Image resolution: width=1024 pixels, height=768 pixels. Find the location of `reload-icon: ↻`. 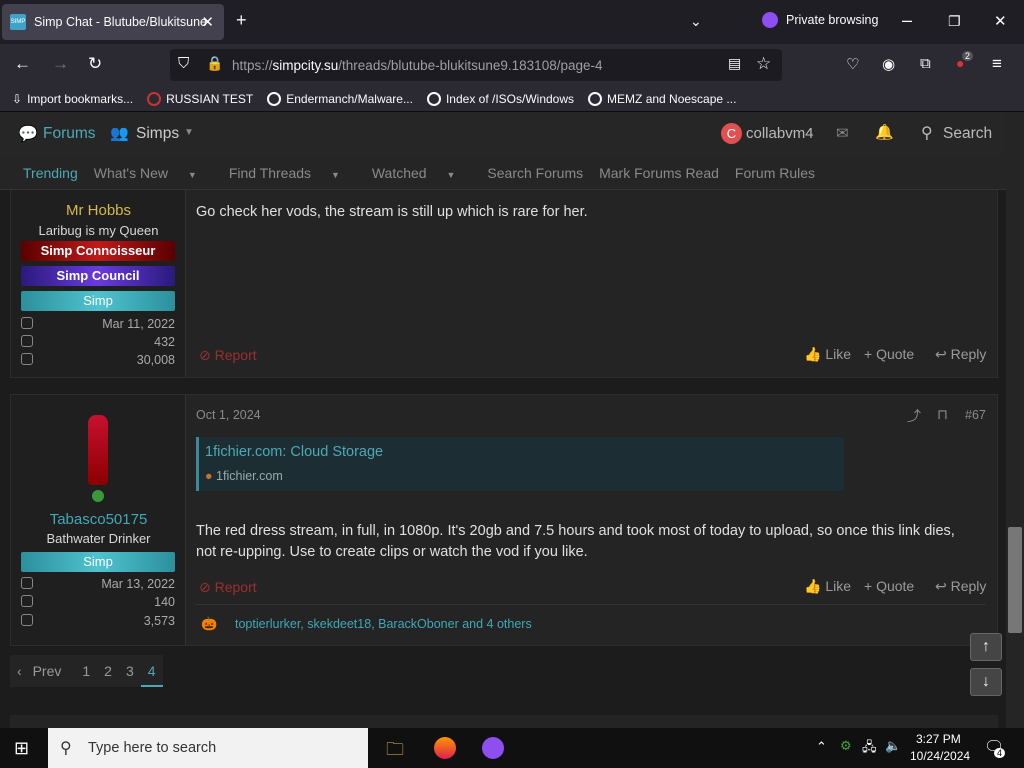

reload-icon: ↻ is located at coordinates (95, 64).